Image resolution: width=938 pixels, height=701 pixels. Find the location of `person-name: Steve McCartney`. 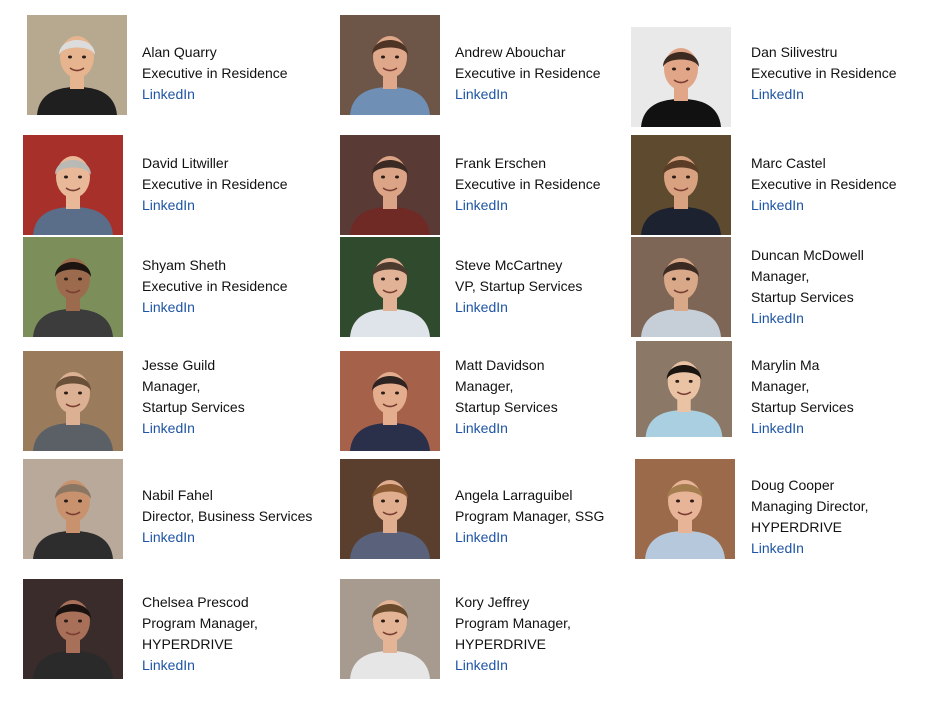

person-name: Steve McCartney is located at coordinates (509, 265).